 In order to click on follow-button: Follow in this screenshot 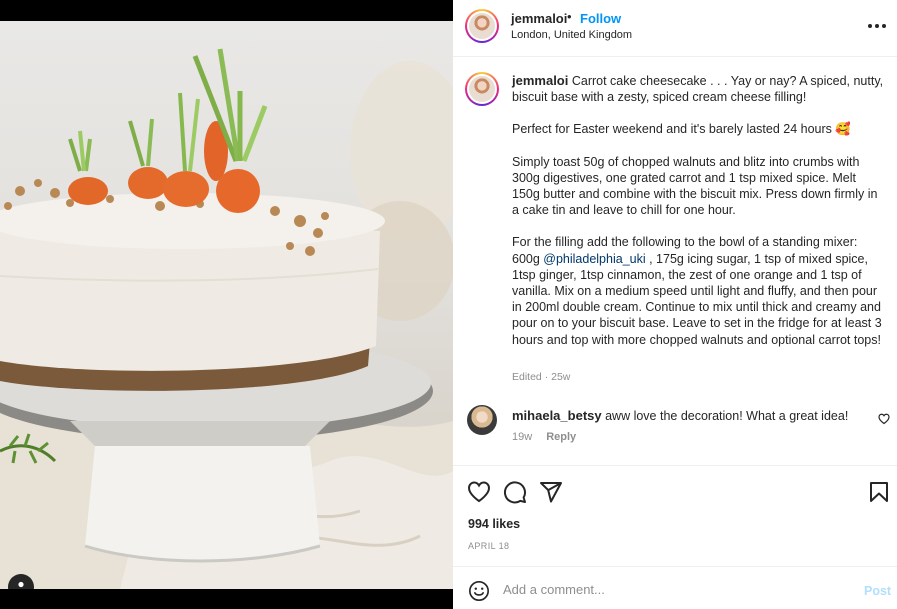, I will do `click(600, 18)`.